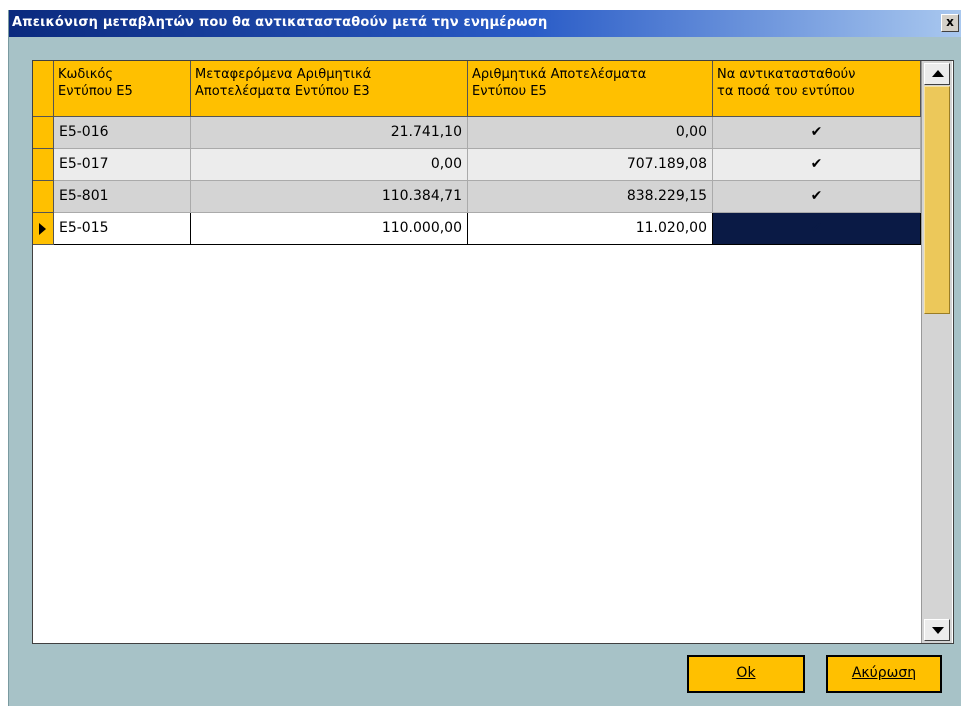 This screenshot has height=706, width=968. I want to click on table-row: E5-801 110.384,71 838.229,15 ✔, so click(477, 197).